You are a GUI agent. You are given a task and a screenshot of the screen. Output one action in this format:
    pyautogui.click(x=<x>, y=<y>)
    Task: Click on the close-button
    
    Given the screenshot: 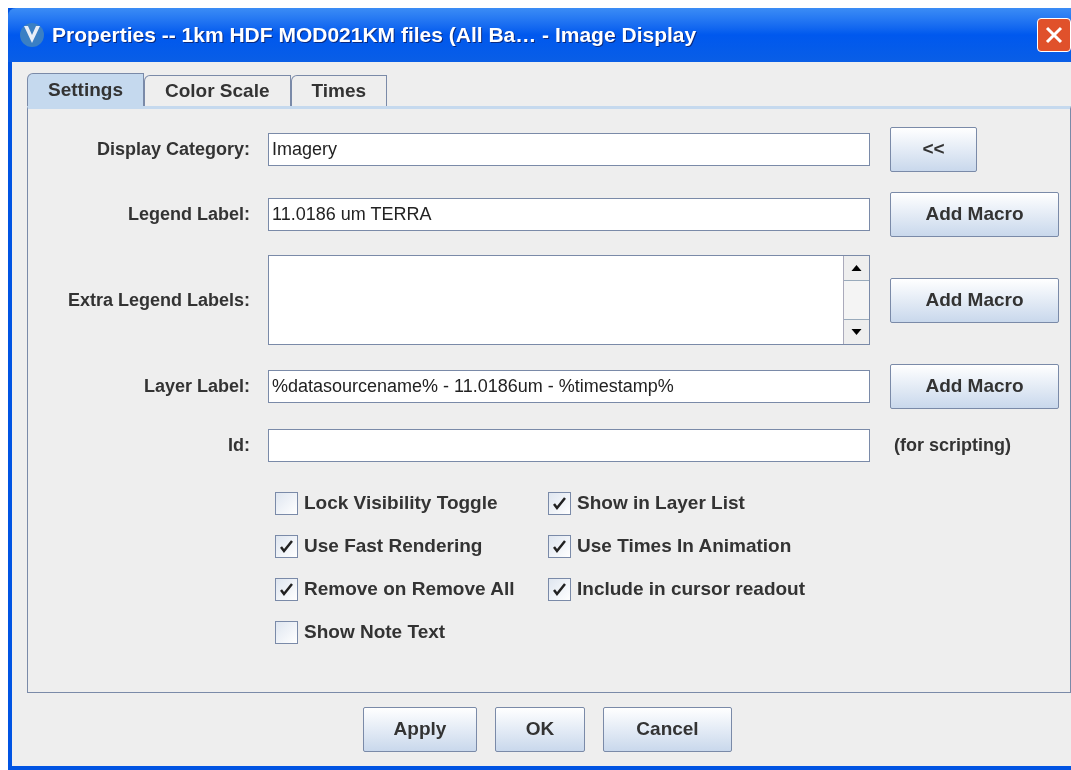 What is the action you would take?
    pyautogui.click(x=1054, y=35)
    